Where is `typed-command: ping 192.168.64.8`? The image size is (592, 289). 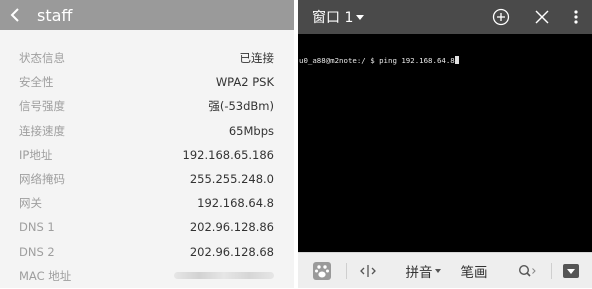
typed-command: ping 192.168.64.8 is located at coordinates (417, 60).